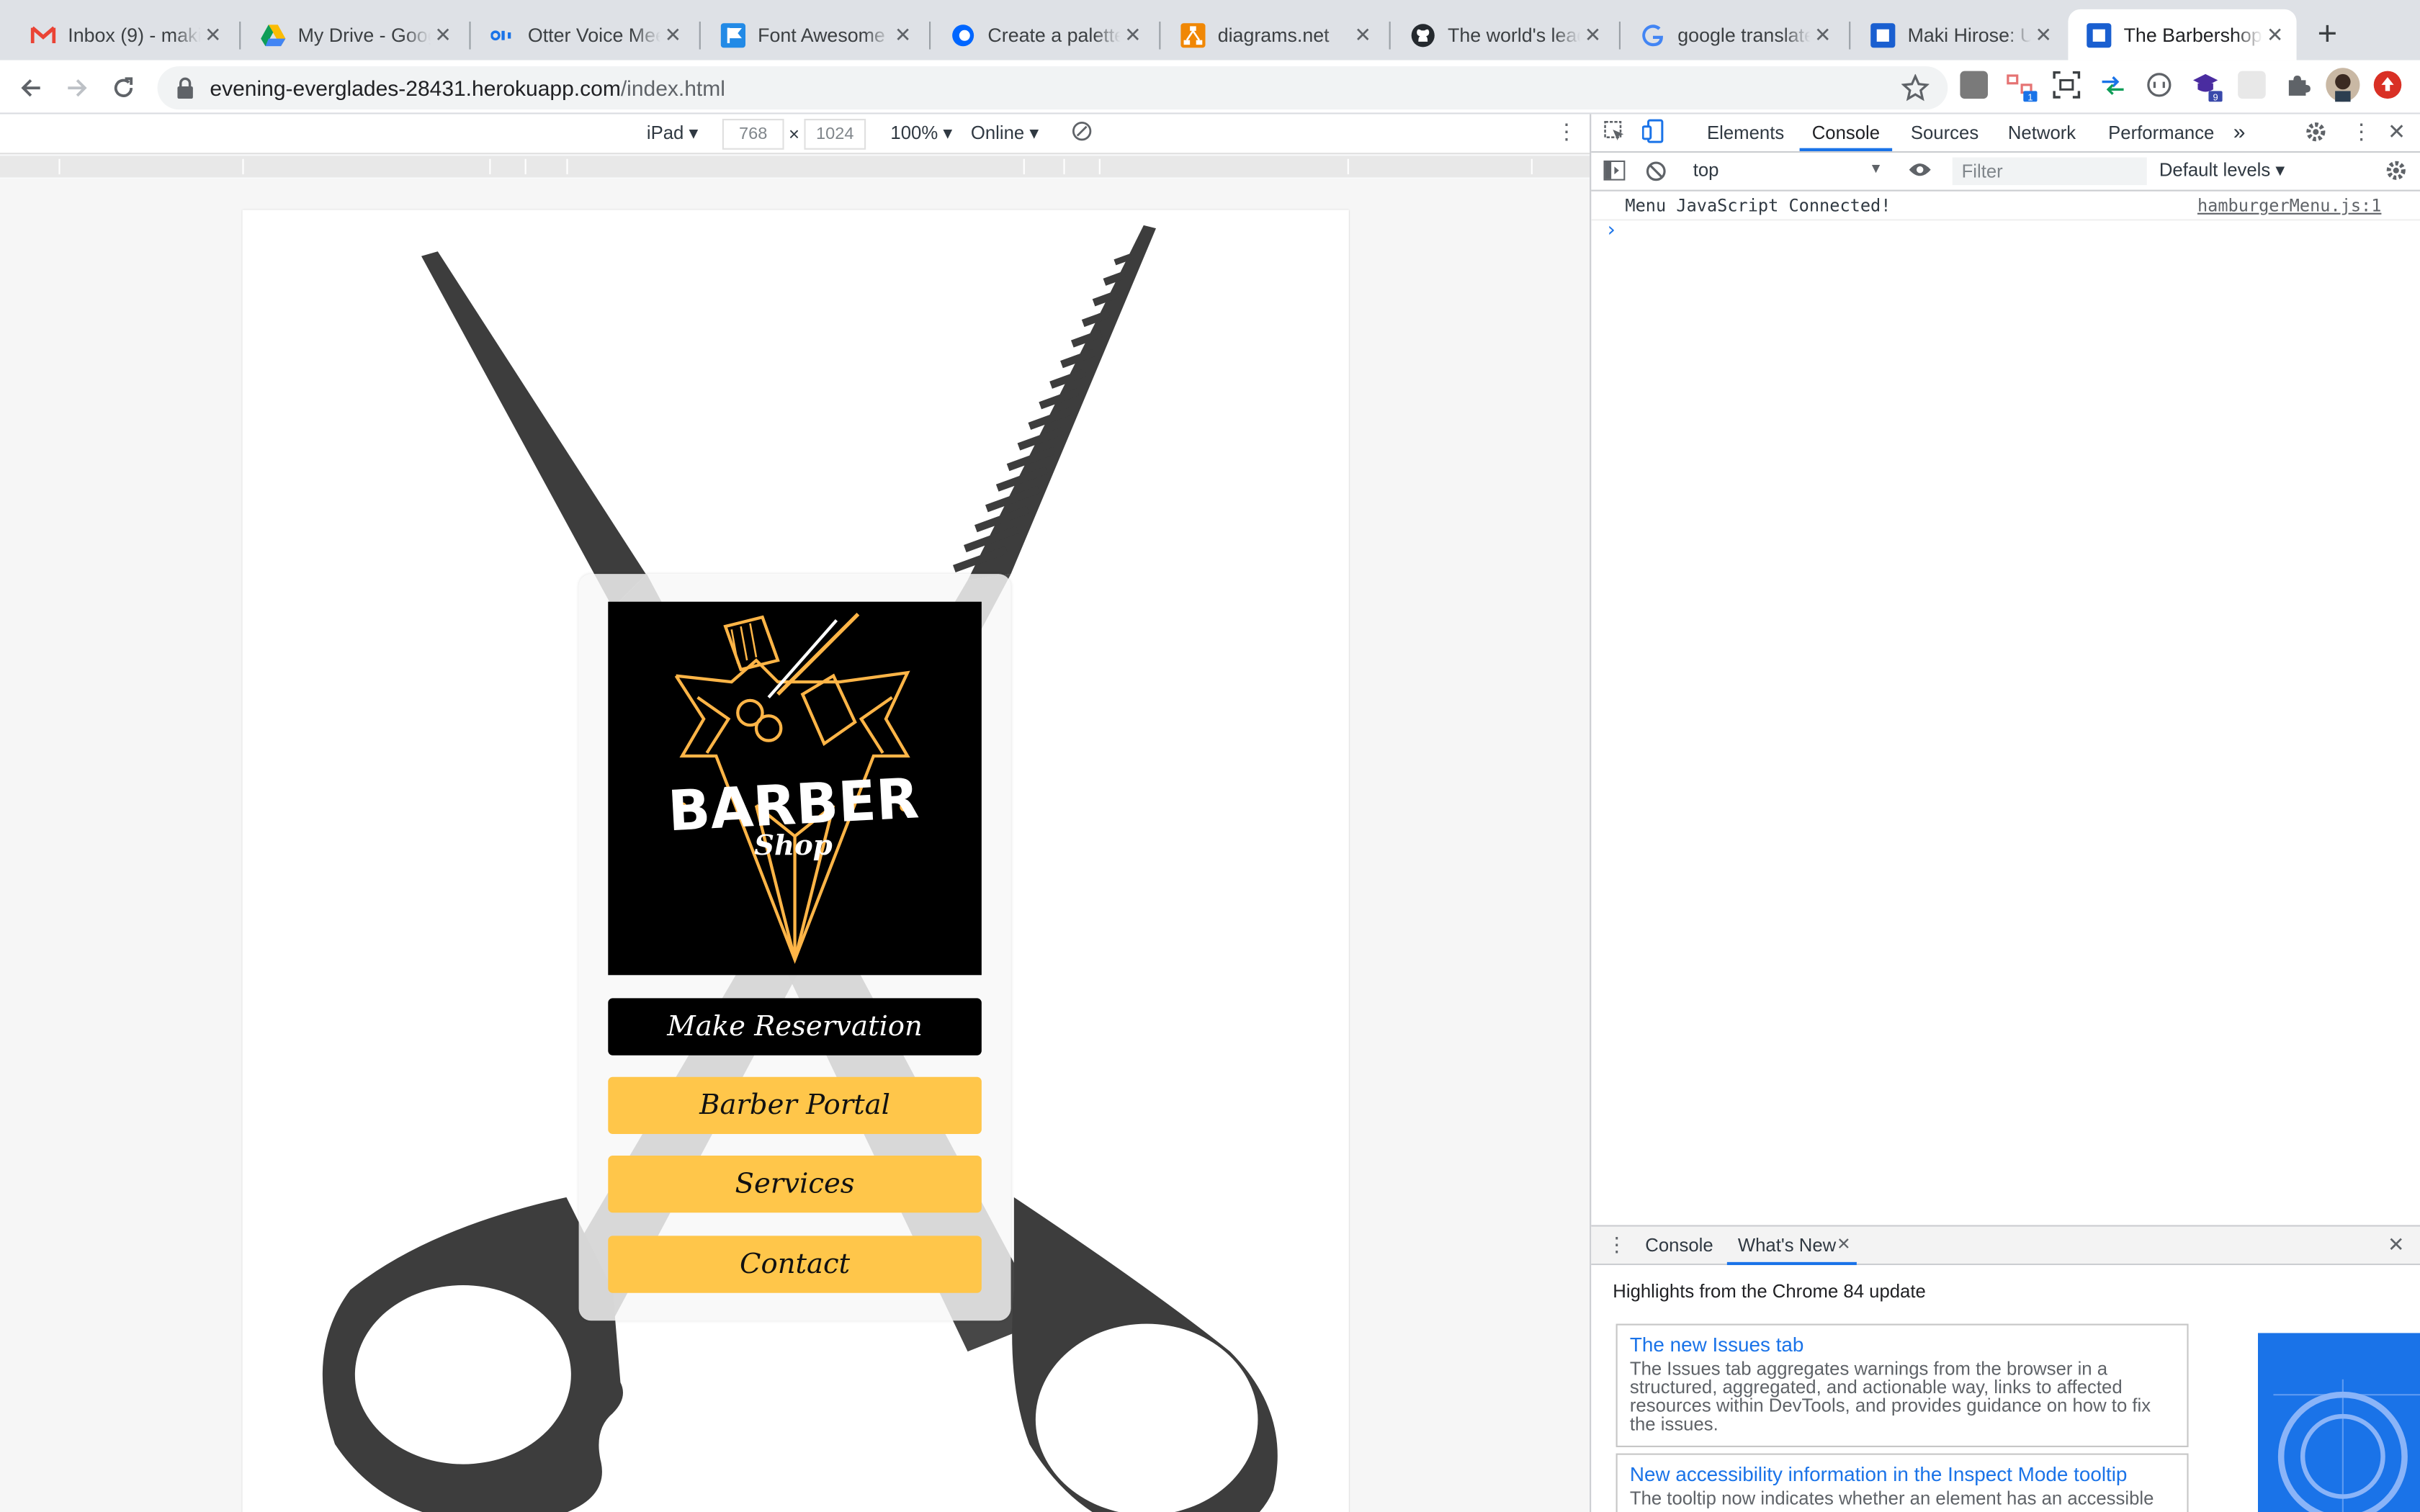  I want to click on profile-avatar, so click(2343, 85).